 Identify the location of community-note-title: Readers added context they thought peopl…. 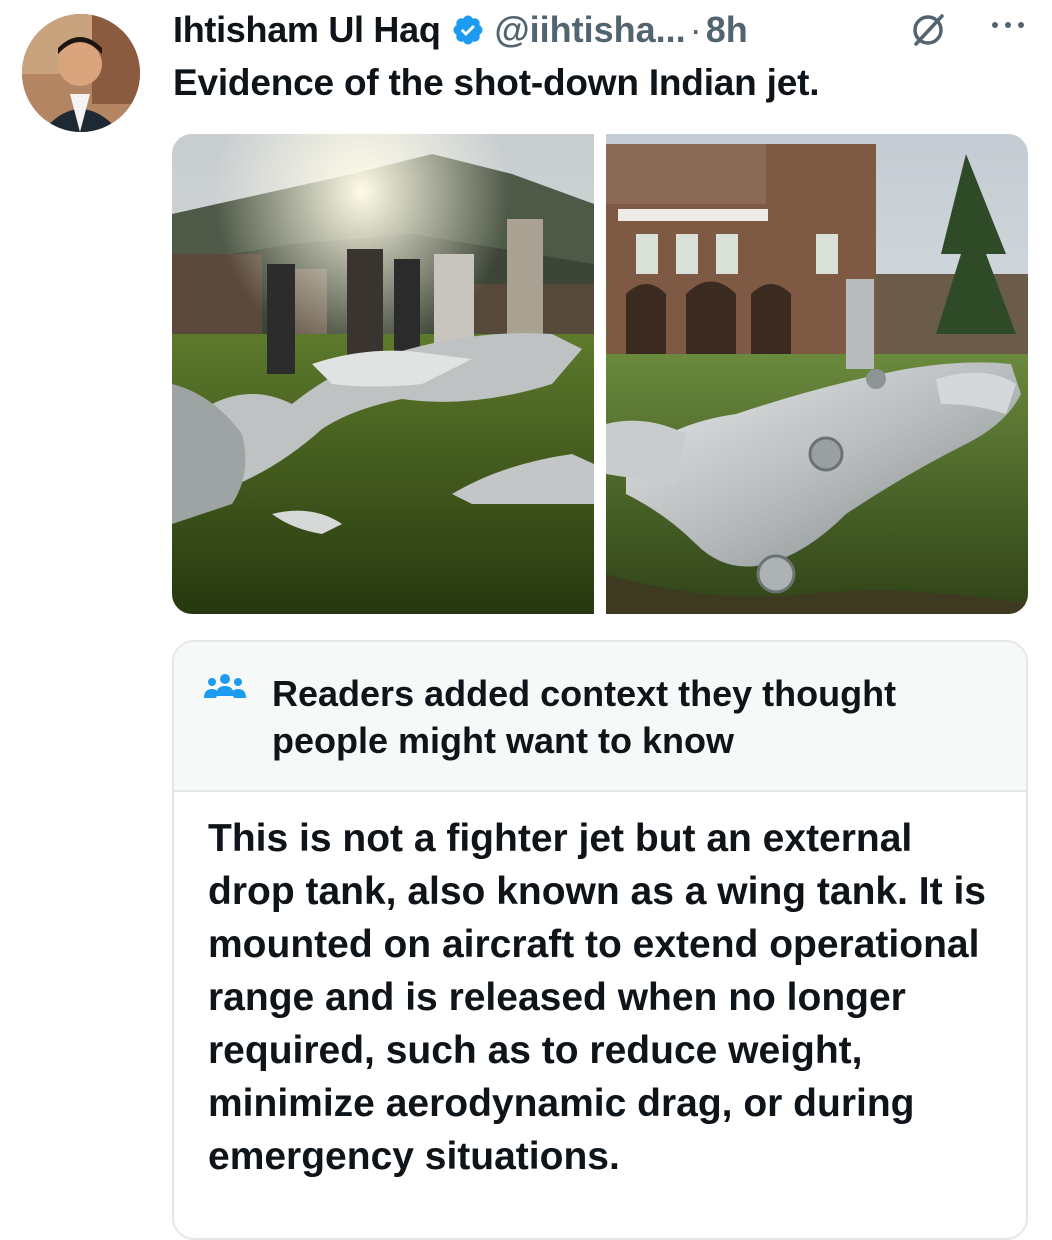
(584, 717).